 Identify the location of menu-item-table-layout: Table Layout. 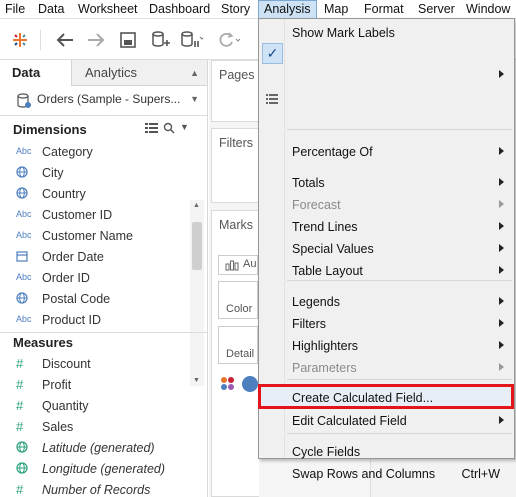
(386, 271).